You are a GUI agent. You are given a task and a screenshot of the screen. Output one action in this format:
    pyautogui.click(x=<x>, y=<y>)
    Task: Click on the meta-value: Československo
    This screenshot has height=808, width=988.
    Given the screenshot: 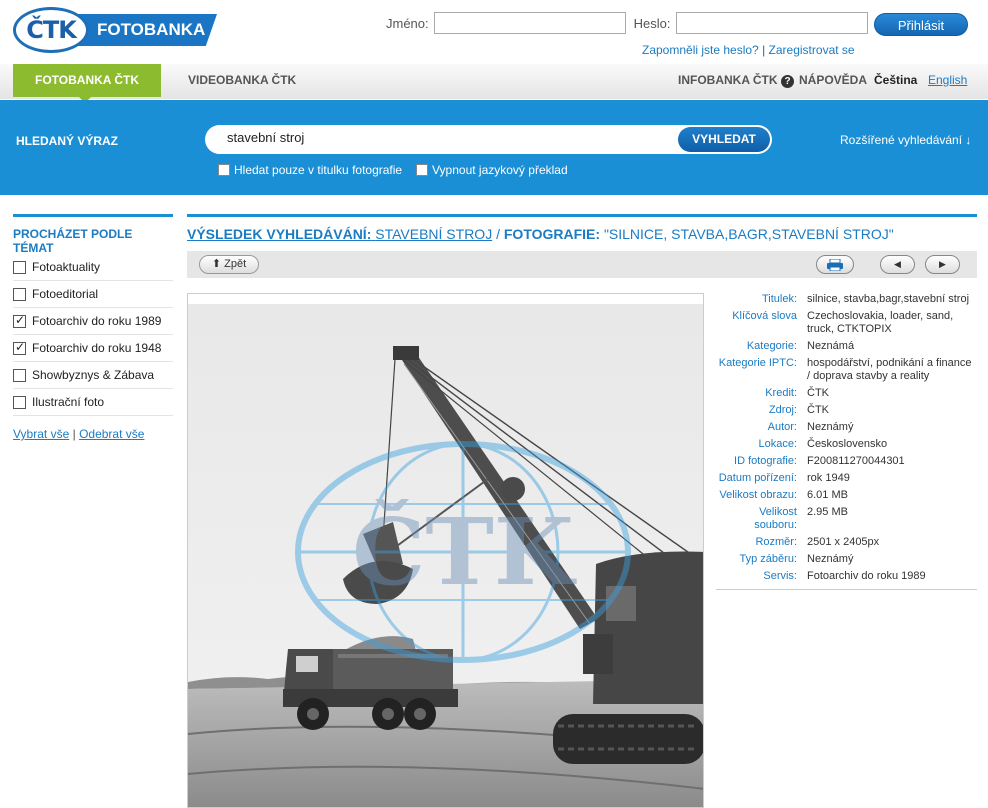 What is the action you would take?
    pyautogui.click(x=847, y=444)
    